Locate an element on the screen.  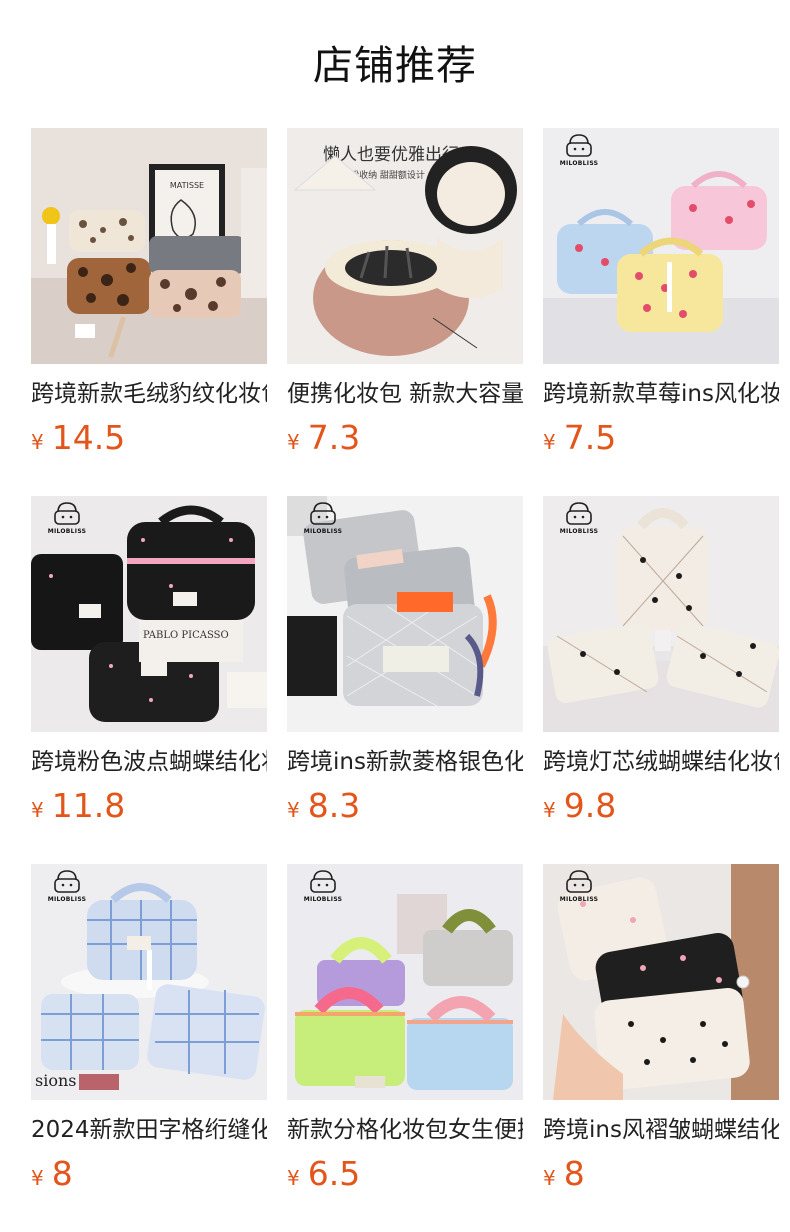
product-price: ¥8.3 is located at coordinates (323, 806).